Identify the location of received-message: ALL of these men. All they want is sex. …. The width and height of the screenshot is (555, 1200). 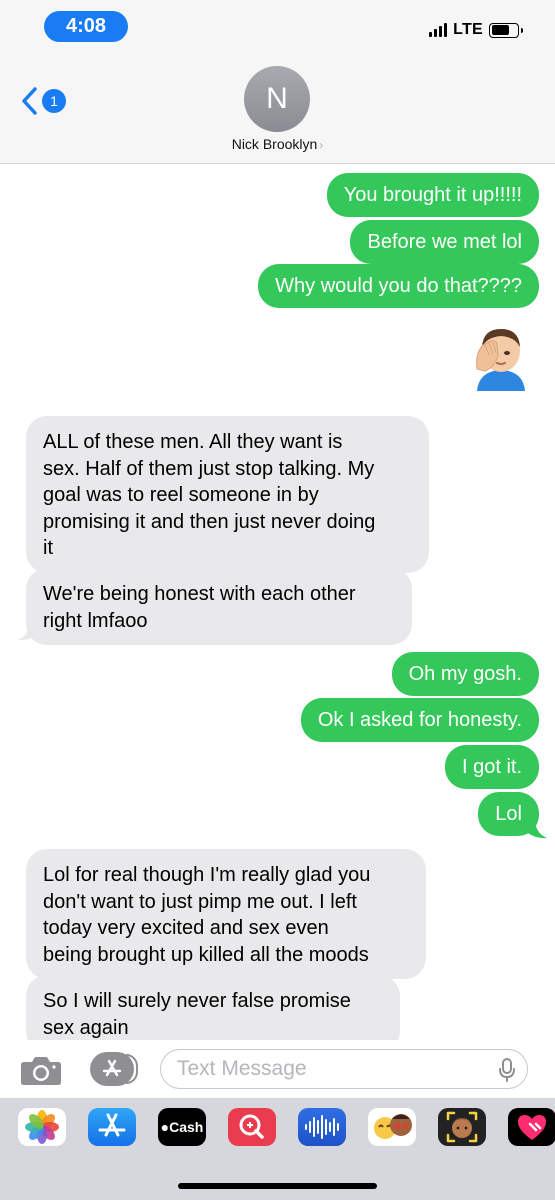
(227, 494).